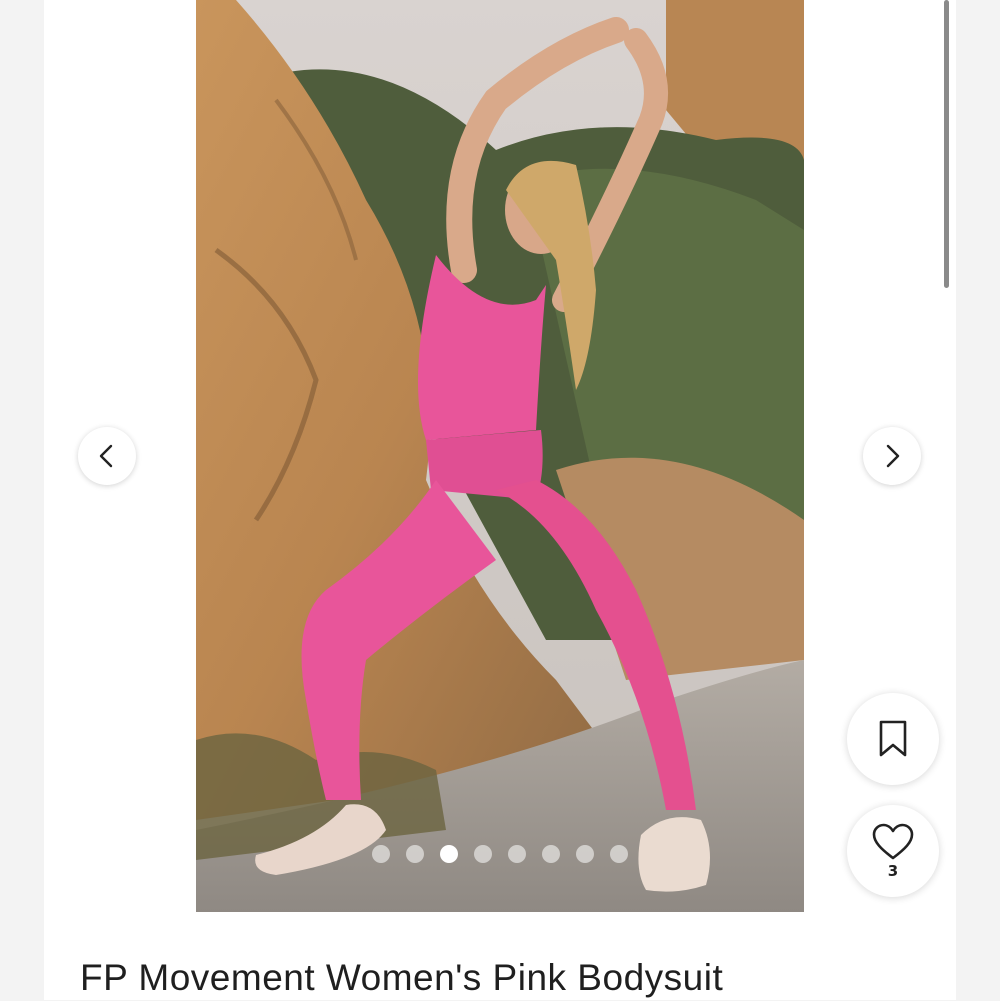  I want to click on bookmark-icon, so click(893, 738).